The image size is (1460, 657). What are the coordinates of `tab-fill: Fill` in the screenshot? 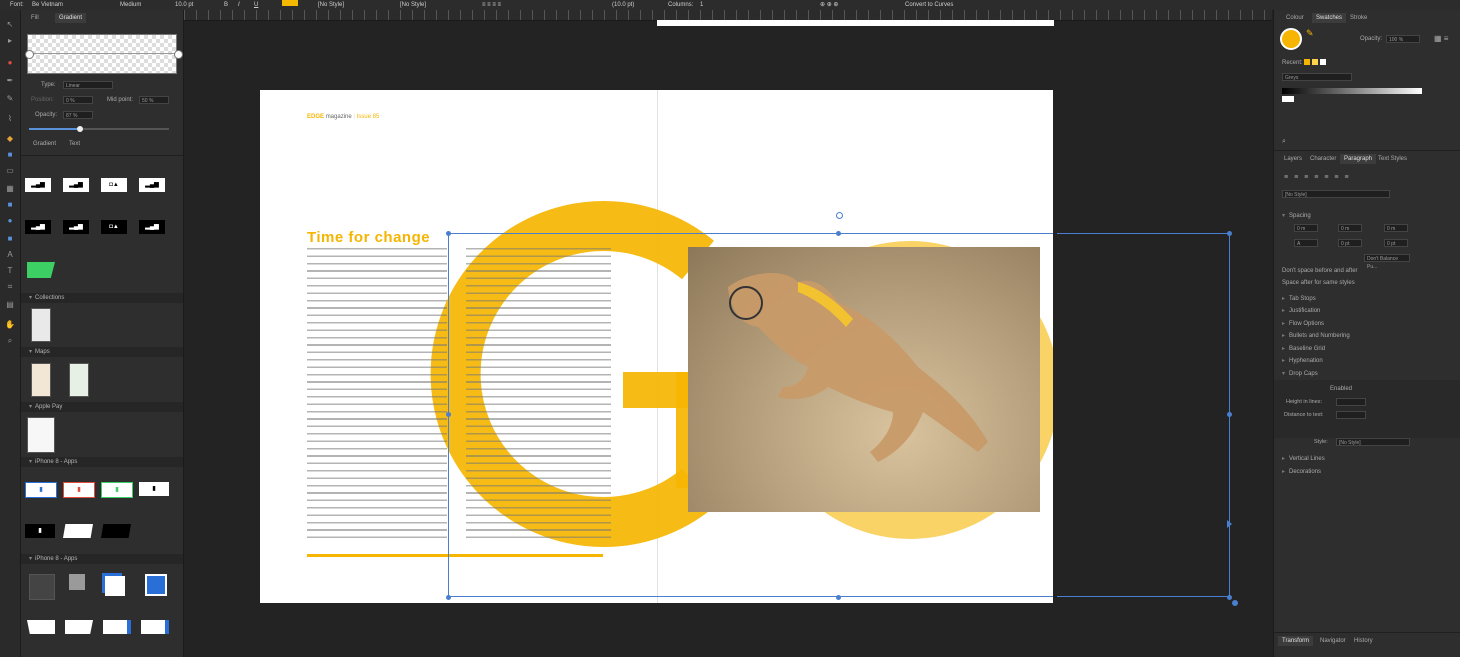 It's located at (35, 18).